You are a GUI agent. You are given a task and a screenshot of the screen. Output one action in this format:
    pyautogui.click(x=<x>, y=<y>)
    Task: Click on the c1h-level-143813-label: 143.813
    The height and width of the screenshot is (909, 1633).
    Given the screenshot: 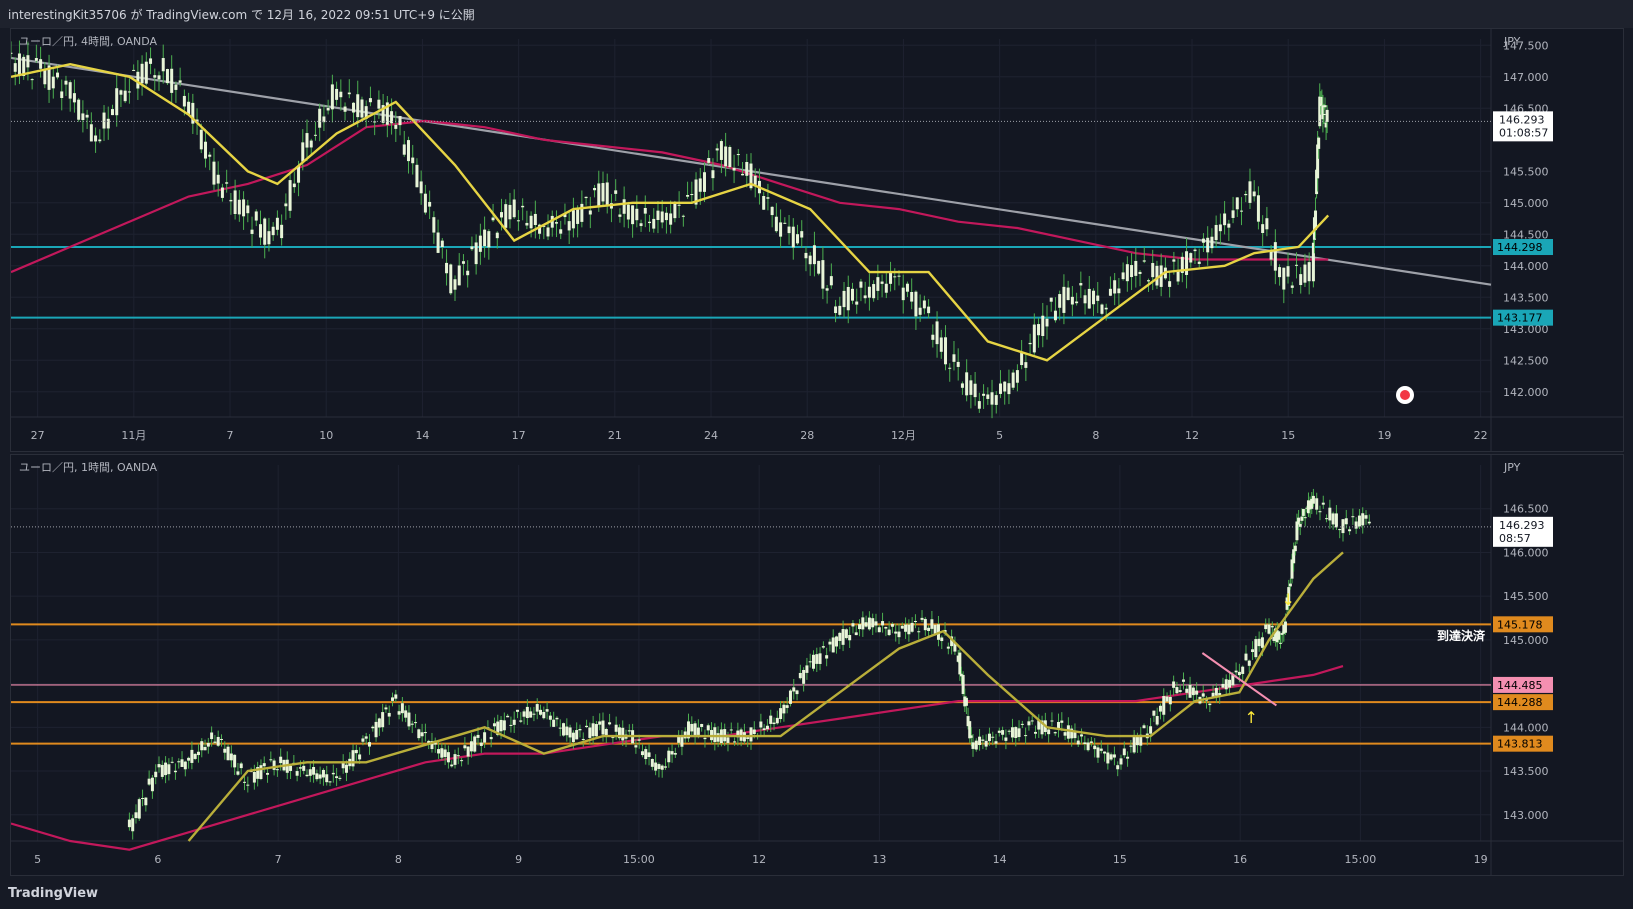 What is the action you would take?
    pyautogui.click(x=1520, y=744)
    